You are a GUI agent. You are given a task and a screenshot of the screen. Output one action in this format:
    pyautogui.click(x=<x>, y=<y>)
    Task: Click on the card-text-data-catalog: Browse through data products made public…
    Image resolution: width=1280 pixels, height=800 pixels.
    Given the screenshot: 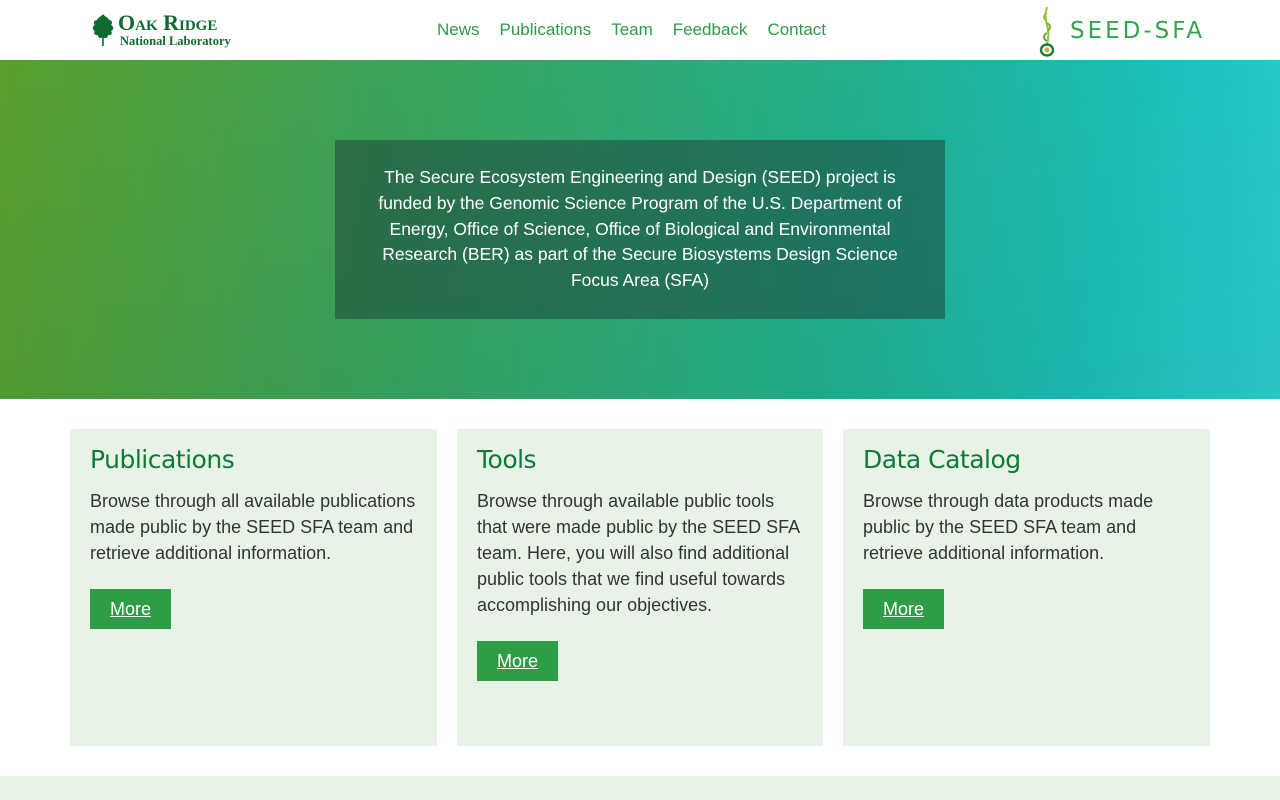 What is the action you would take?
    pyautogui.click(x=1008, y=527)
    